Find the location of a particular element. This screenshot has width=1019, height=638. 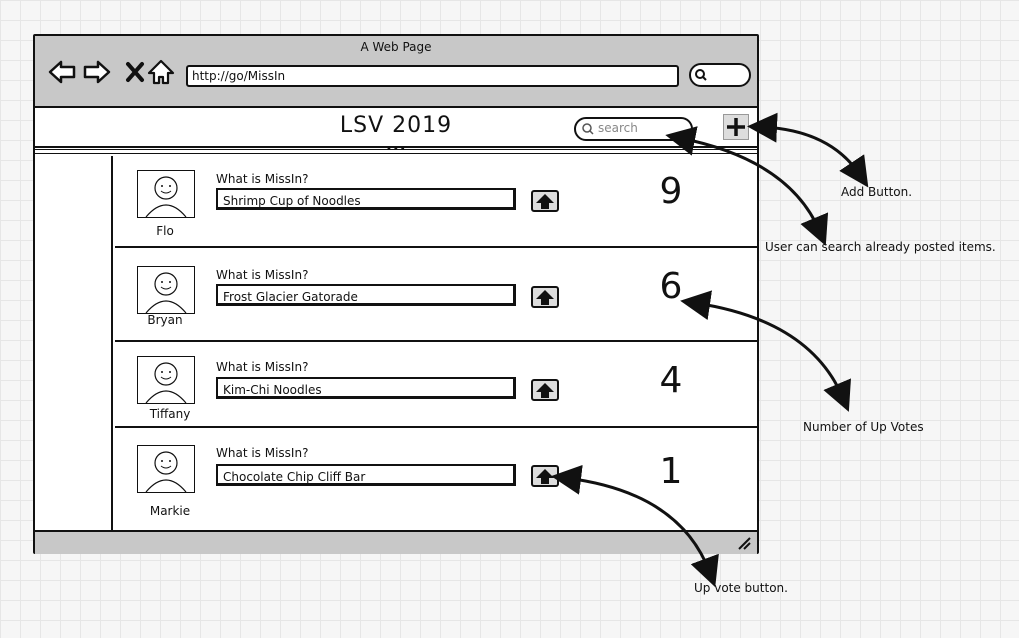

arrow-votes is located at coordinates (765, 351).